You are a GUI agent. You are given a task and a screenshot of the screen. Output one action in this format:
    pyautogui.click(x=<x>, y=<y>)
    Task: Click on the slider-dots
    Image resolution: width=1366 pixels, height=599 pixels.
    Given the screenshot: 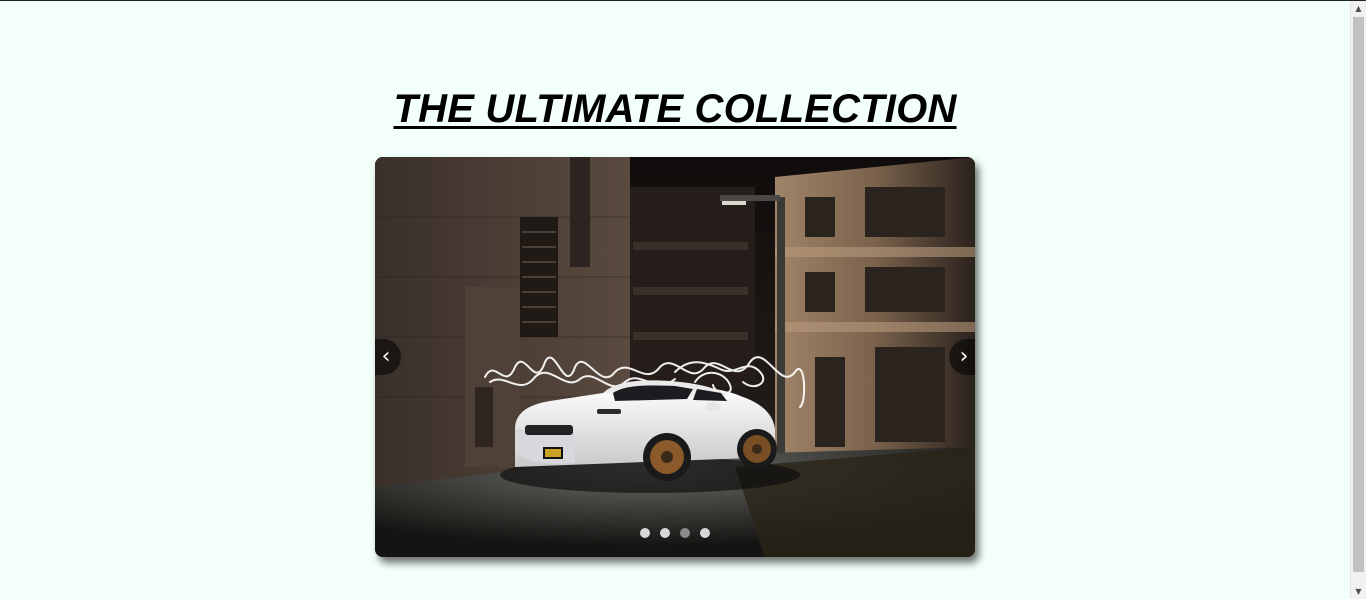 What is the action you would take?
    pyautogui.click(x=675, y=533)
    